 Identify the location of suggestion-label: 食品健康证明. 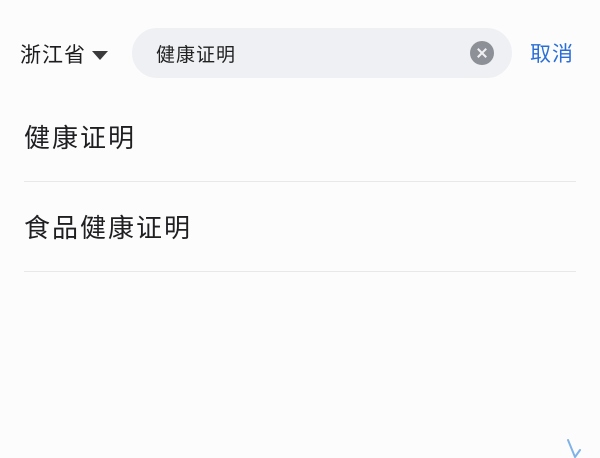
(108, 229).